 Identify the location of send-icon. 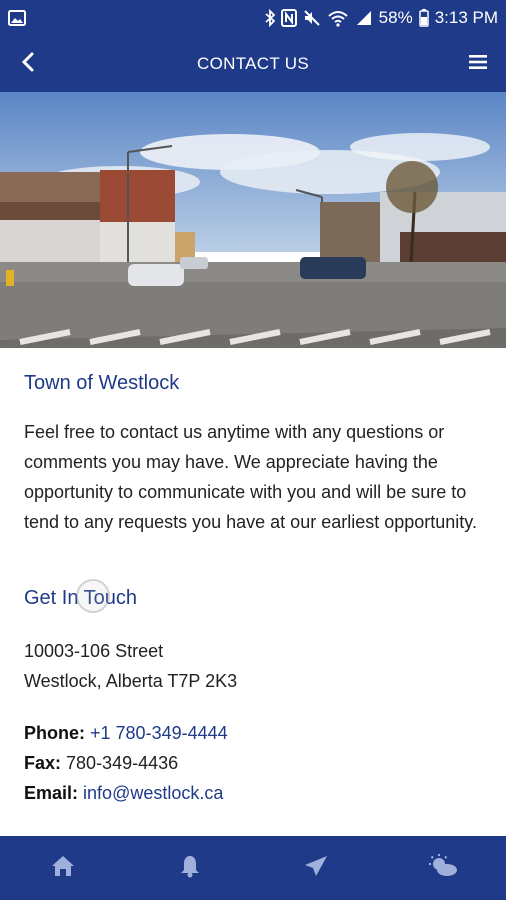
(316, 868).